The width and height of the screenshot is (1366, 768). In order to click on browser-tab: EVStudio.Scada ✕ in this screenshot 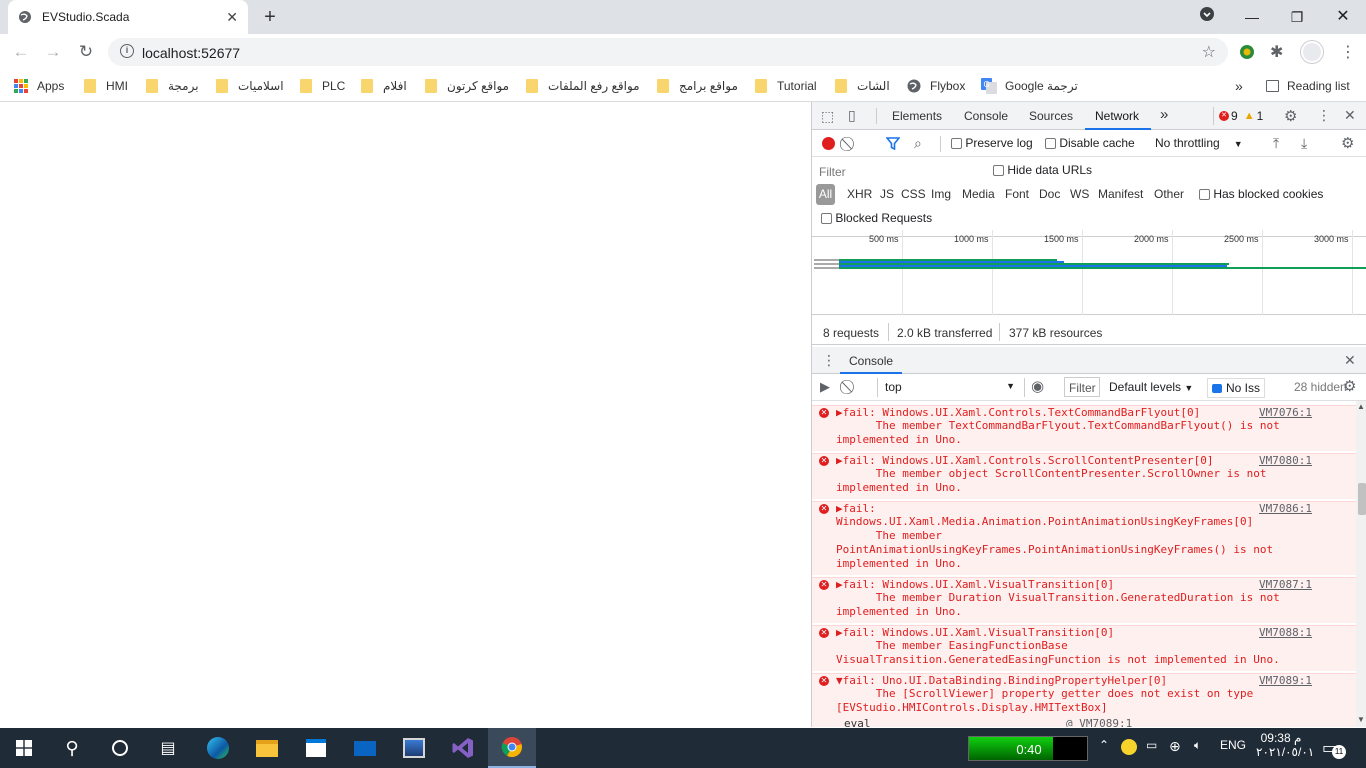, I will do `click(128, 17)`.